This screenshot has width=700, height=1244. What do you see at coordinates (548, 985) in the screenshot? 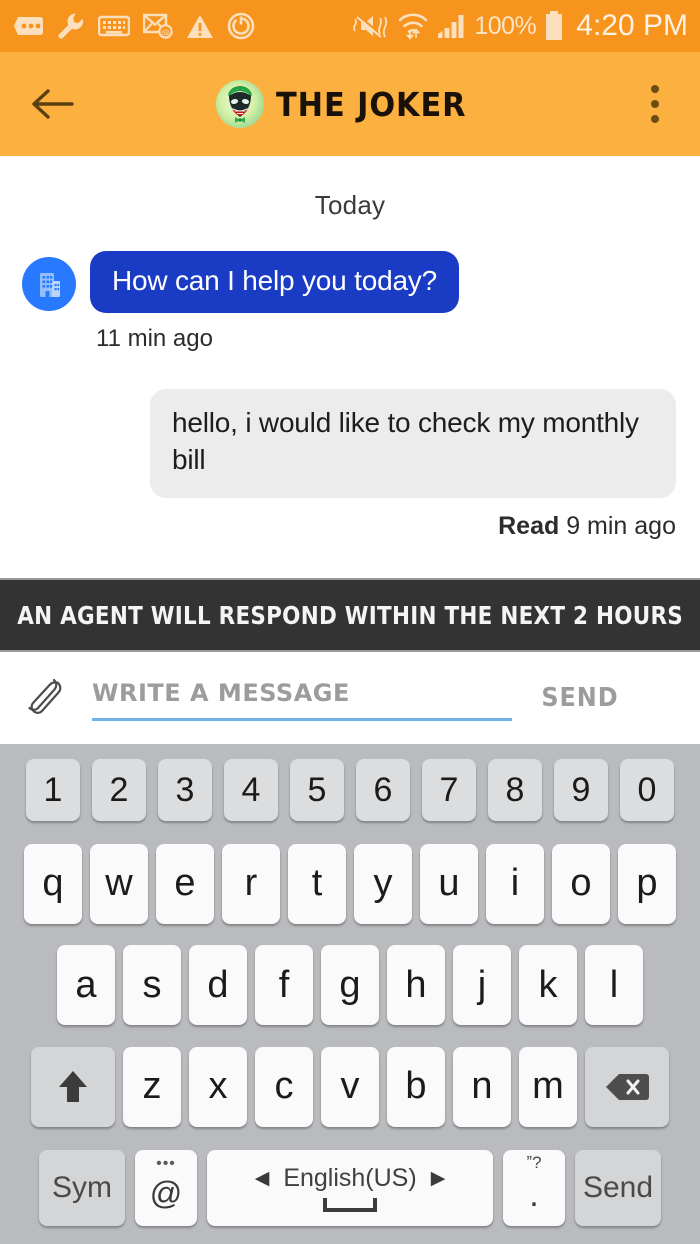
I see `key-k: k` at bounding box center [548, 985].